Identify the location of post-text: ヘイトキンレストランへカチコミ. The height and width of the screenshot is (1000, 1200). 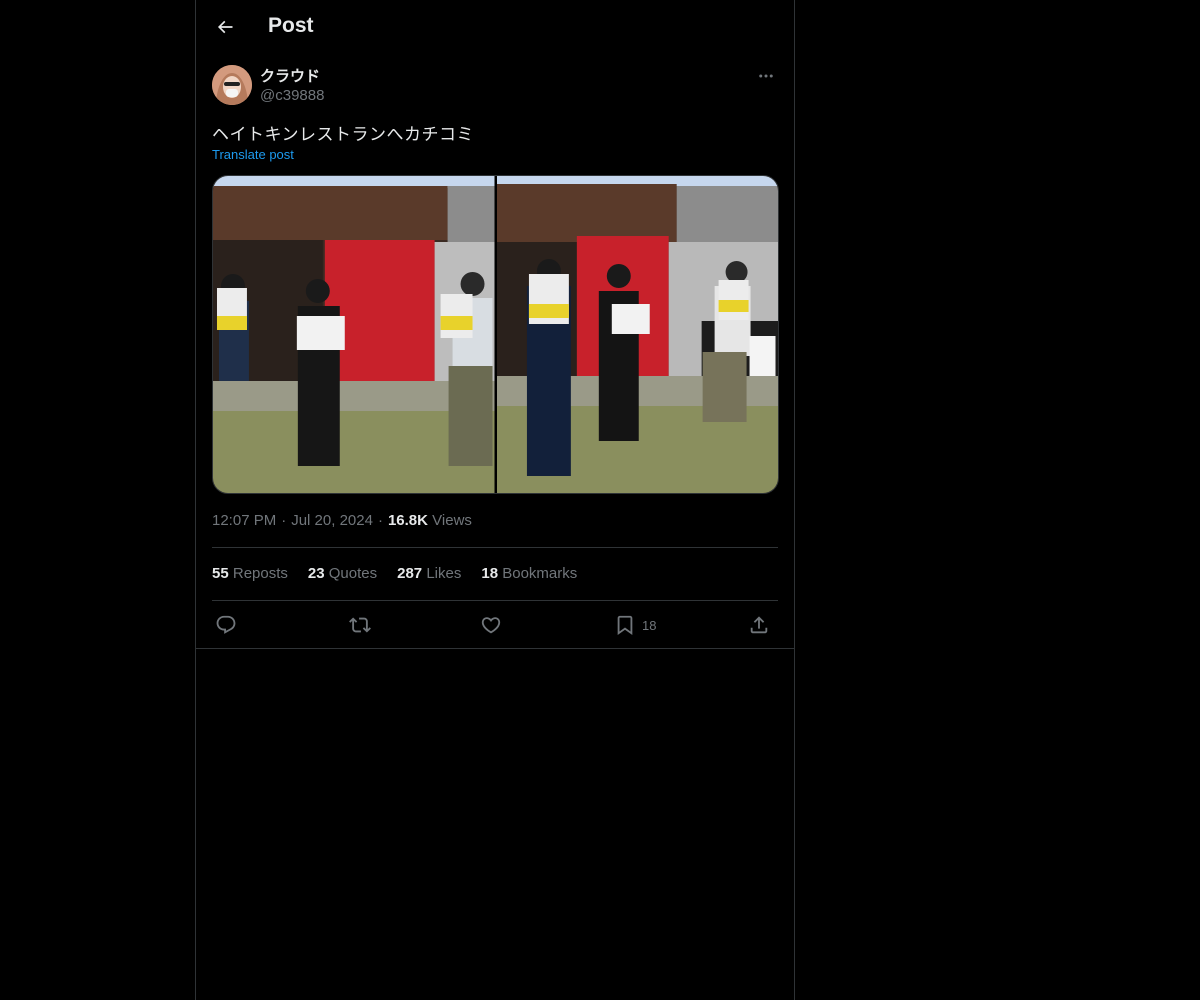
(343, 134).